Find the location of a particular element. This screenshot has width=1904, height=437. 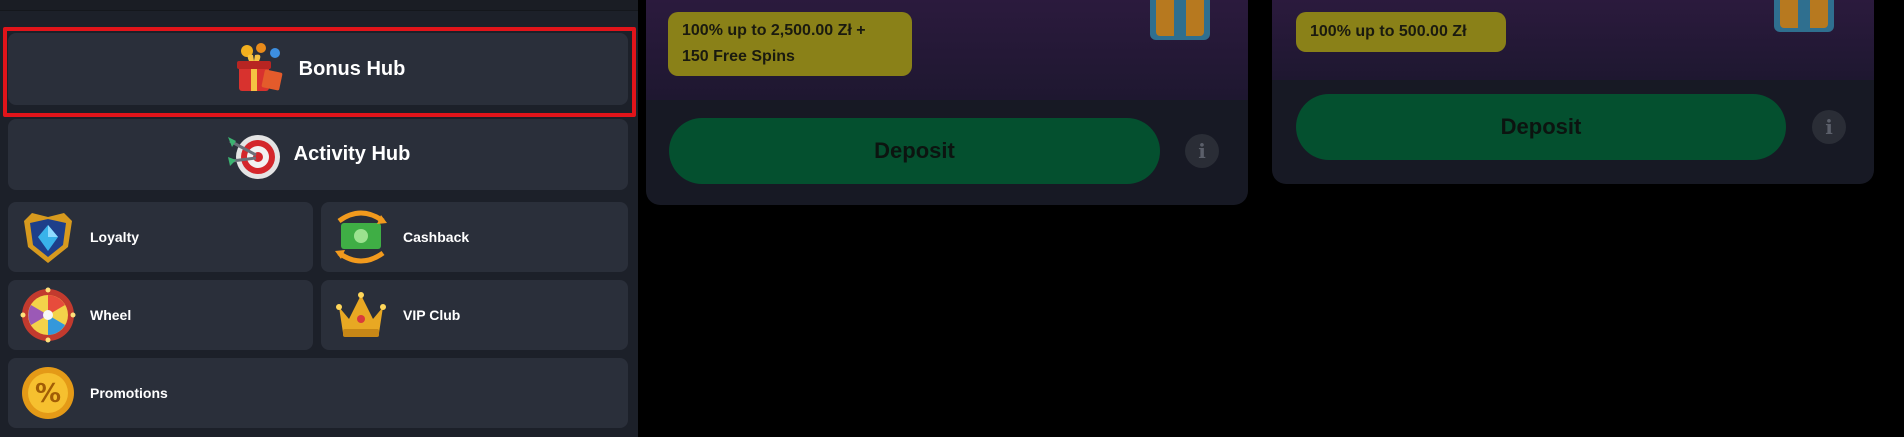

promotions-label: Promotions is located at coordinates (129, 393).